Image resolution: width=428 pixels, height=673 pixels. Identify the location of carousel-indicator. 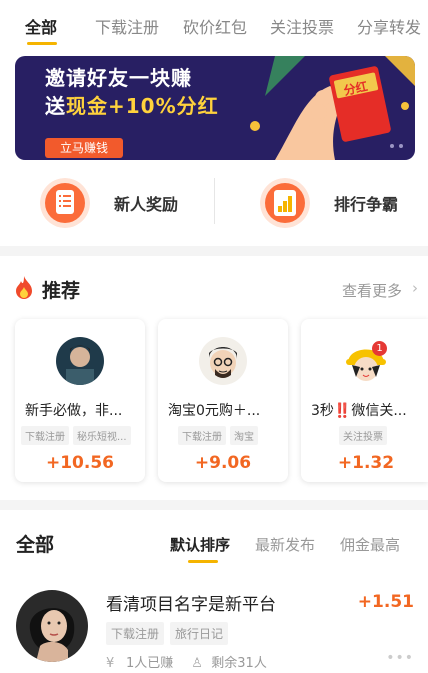
(396, 146).